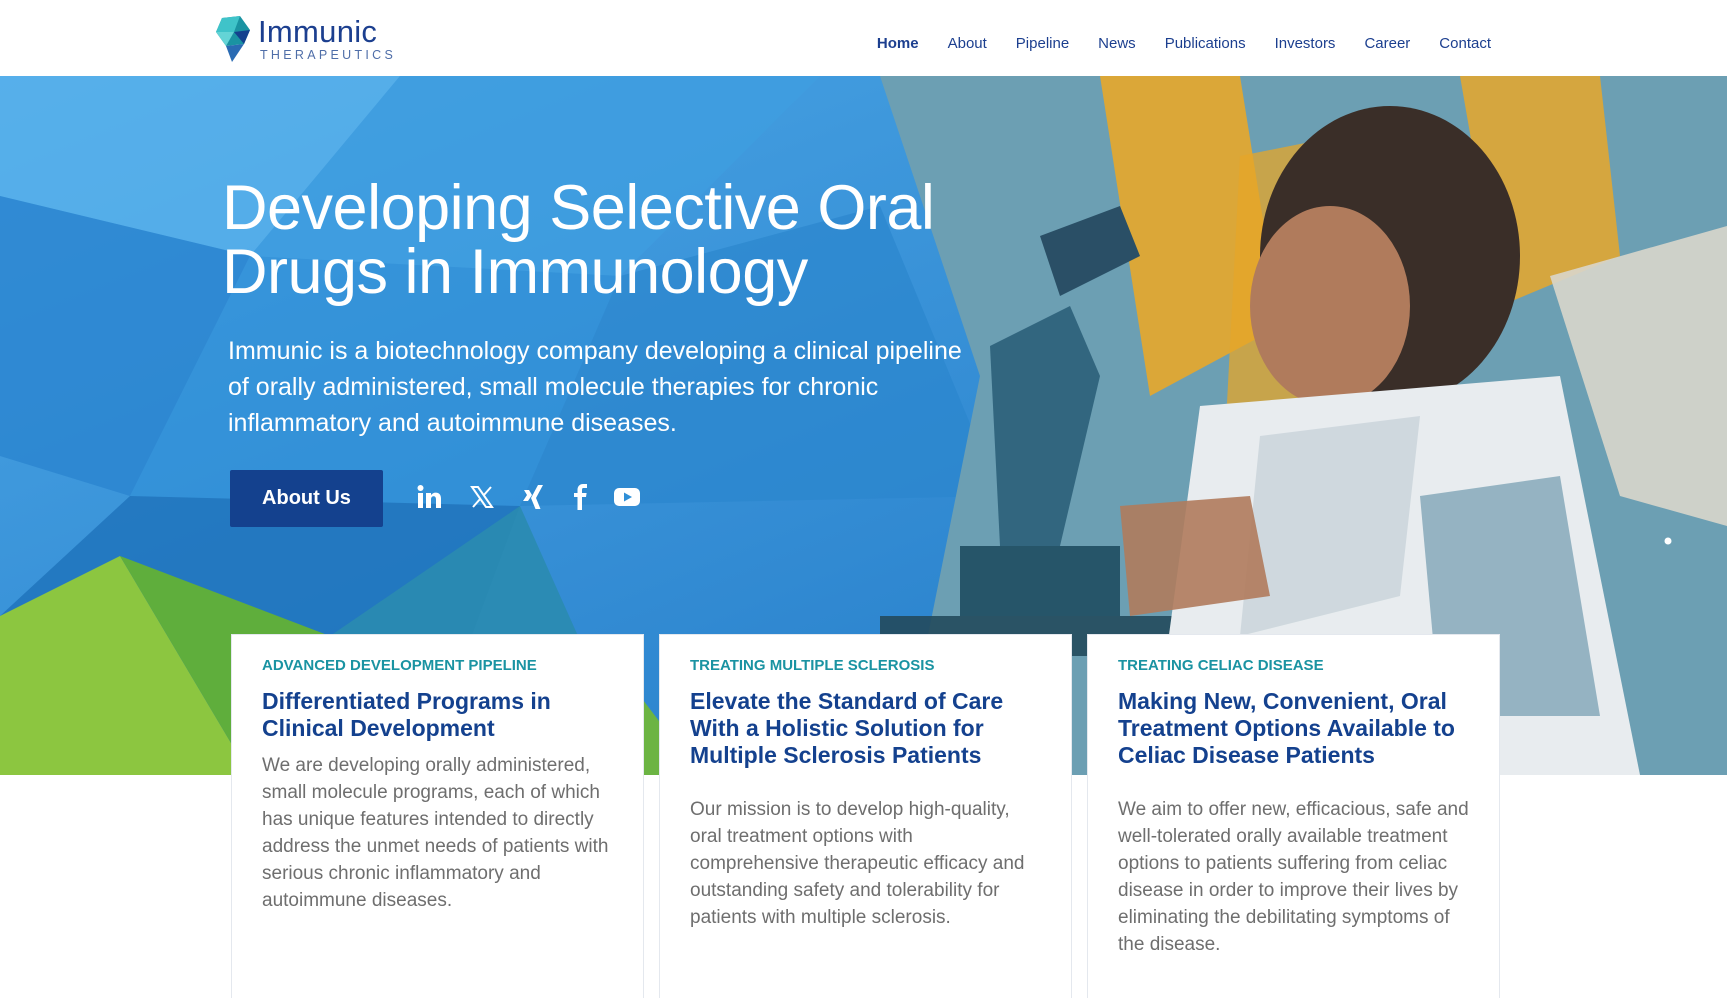 This screenshot has width=1727, height=998. What do you see at coordinates (1305, 43) in the screenshot?
I see `nav-investors: Investors` at bounding box center [1305, 43].